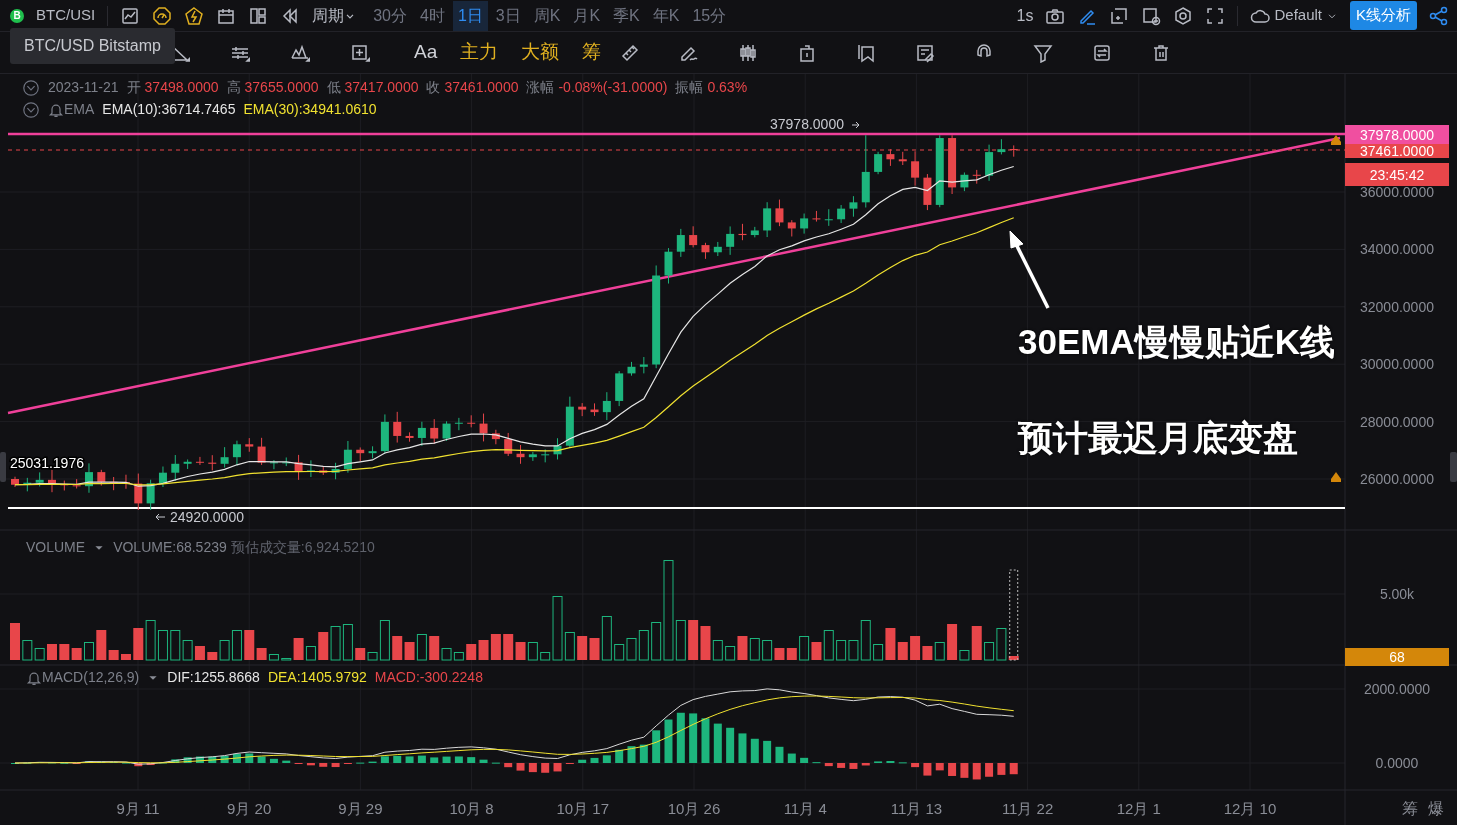 This screenshot has width=1457, height=825. Describe the element at coordinates (583, 808) in the screenshot. I see `date-axis-label: 10月 17` at that location.